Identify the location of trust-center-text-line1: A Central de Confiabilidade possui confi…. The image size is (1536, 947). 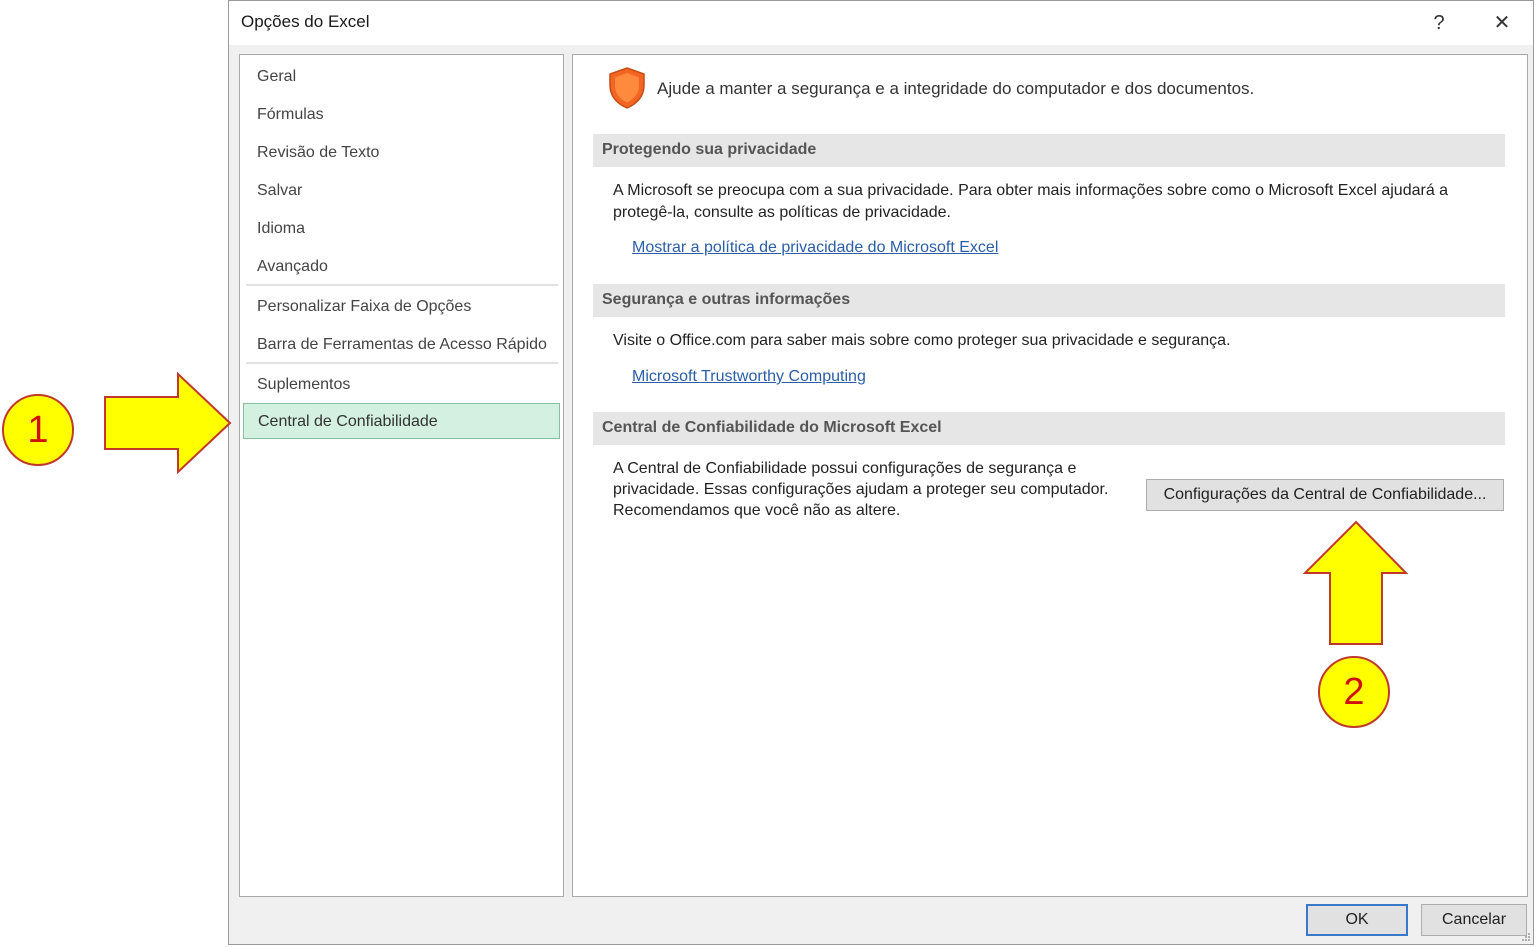
(845, 468).